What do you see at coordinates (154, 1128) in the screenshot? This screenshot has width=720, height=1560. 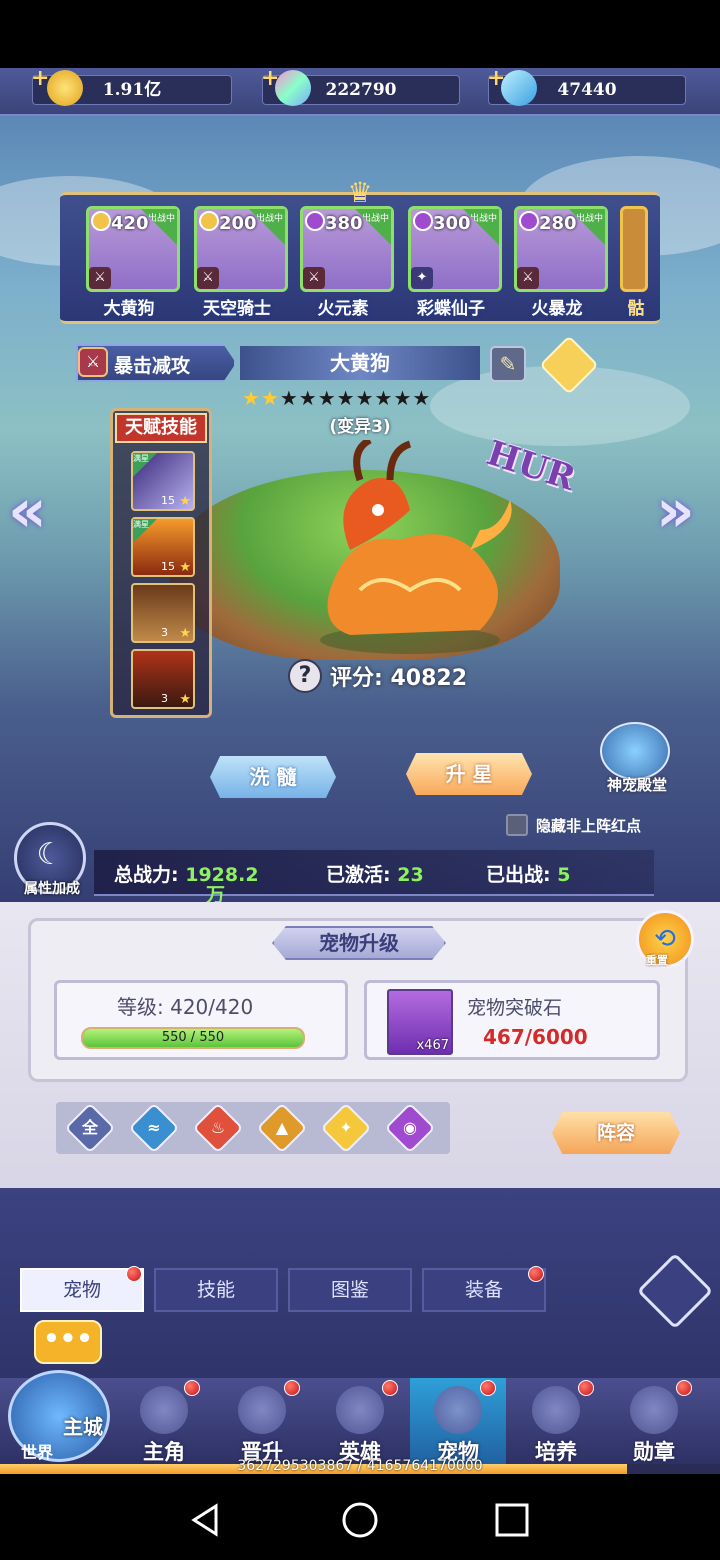 I see `water-element-icon: ≈` at bounding box center [154, 1128].